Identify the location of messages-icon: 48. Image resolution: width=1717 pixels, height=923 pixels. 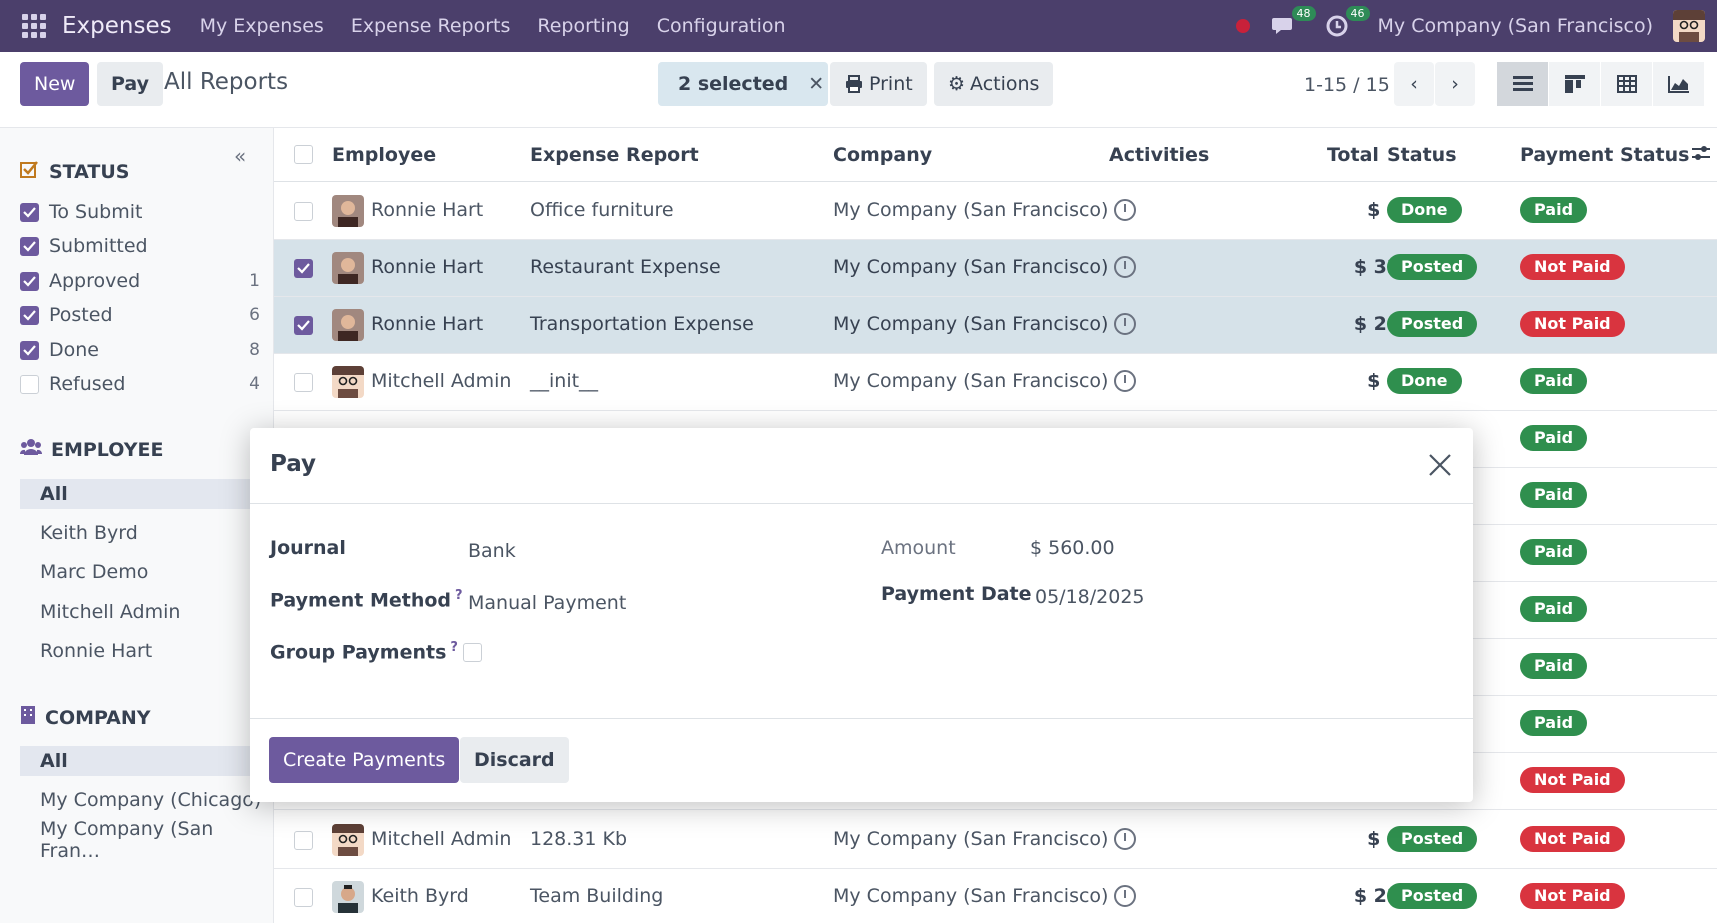
(1293, 23).